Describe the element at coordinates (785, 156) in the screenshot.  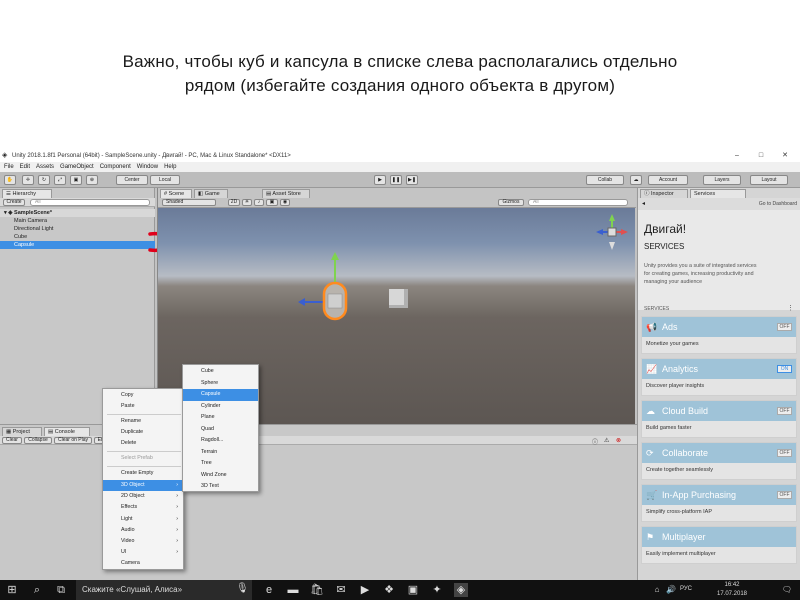
I see `close-icon: ✕` at that location.